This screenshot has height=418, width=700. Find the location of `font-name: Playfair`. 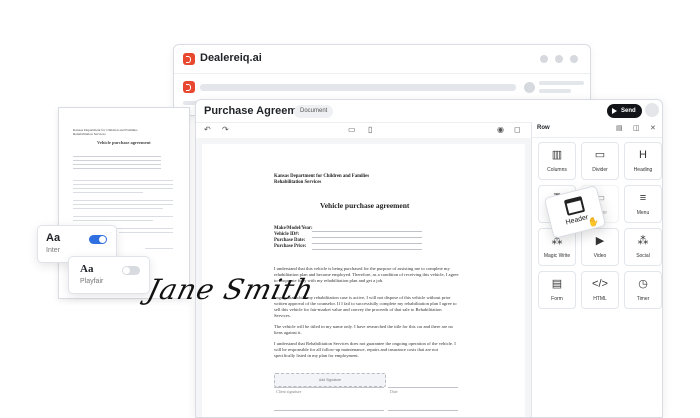

font-name: Playfair is located at coordinates (92, 281).